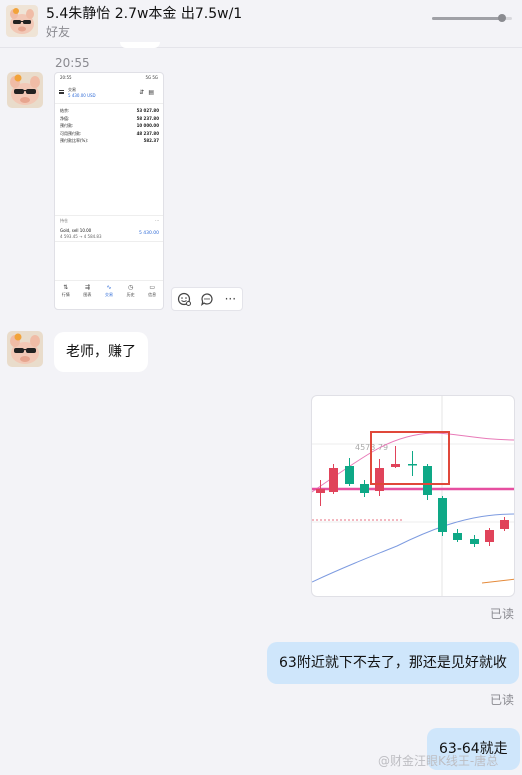 The height and width of the screenshot is (775, 522). What do you see at coordinates (66, 77) in the screenshot?
I see `status-time: 20:55` at bounding box center [66, 77].